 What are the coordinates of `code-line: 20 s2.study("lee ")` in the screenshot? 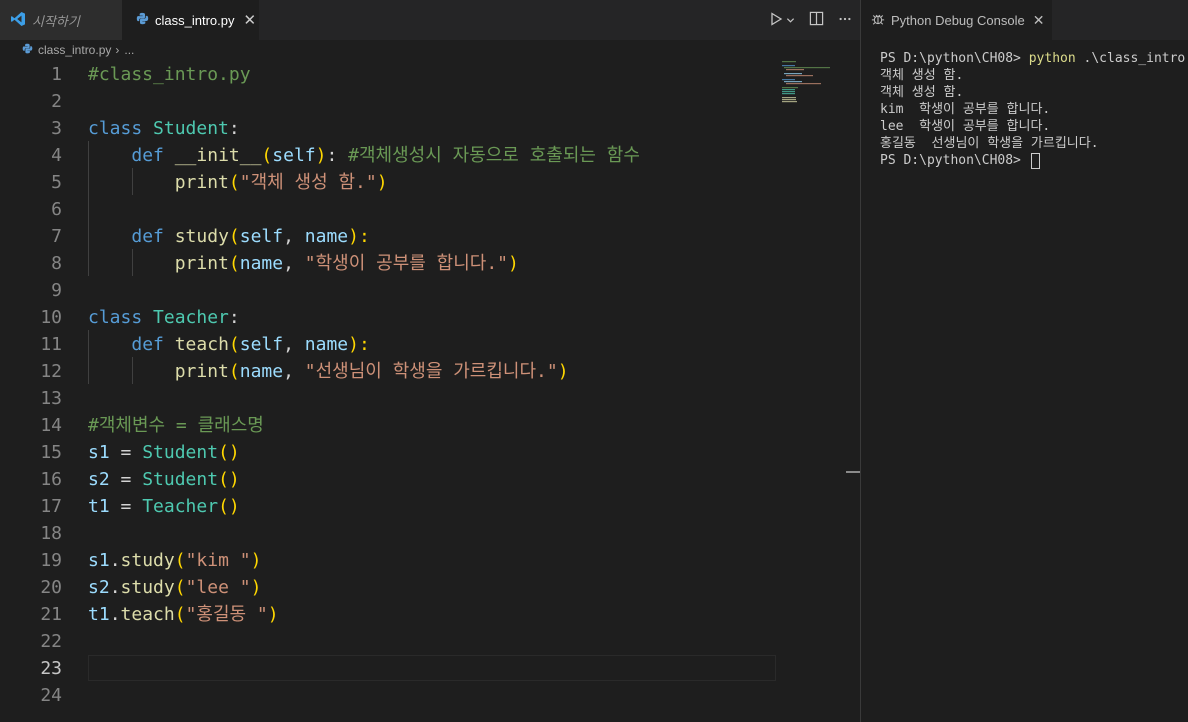 It's located at (388, 587).